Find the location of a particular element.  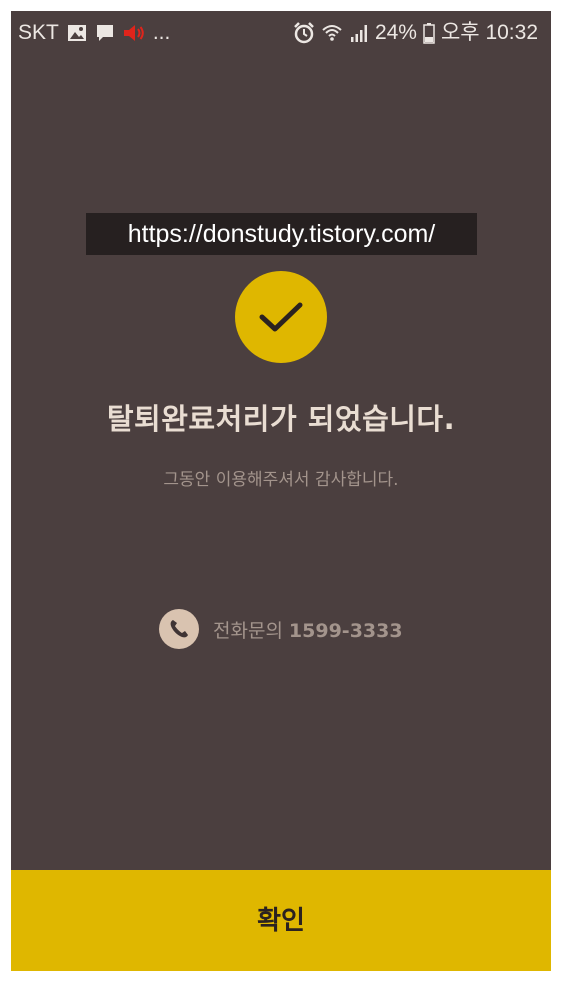

alarm-icon is located at coordinates (304, 33).